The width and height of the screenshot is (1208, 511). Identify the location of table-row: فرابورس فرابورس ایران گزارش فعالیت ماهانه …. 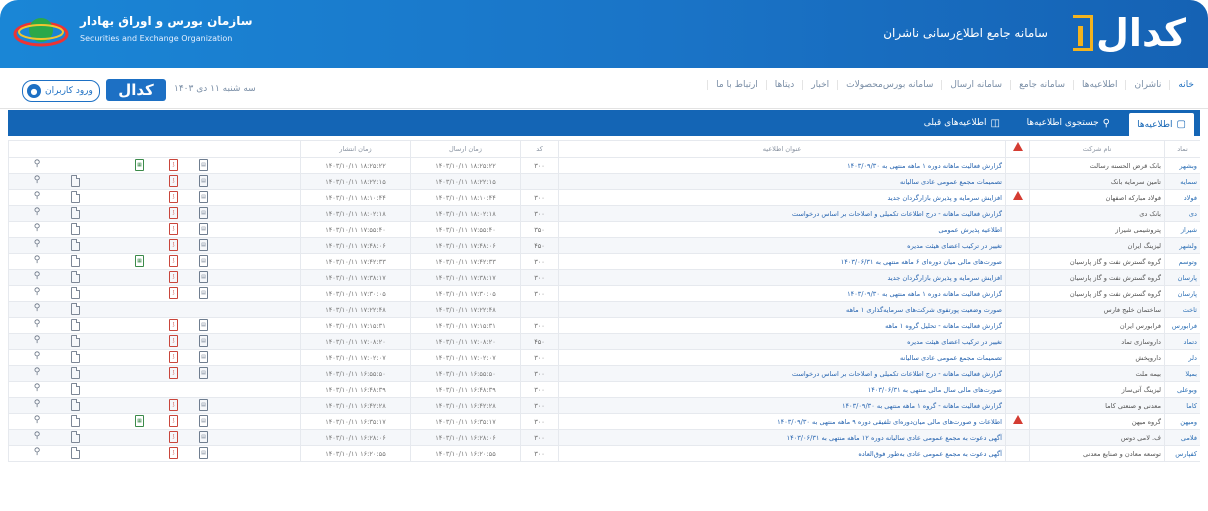
(604, 325).